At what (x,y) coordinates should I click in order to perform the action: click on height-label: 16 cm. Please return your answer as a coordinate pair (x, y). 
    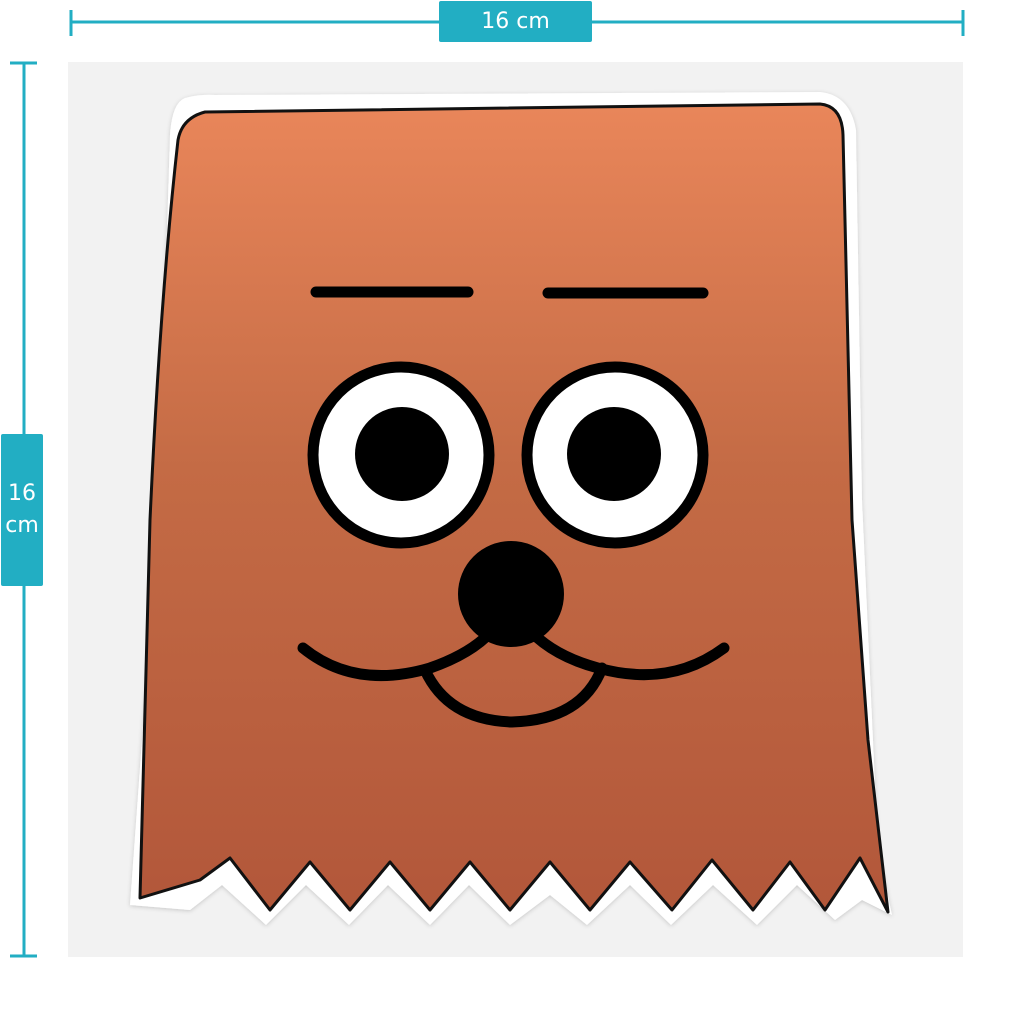
    Looking at the image, I should click on (22, 510).